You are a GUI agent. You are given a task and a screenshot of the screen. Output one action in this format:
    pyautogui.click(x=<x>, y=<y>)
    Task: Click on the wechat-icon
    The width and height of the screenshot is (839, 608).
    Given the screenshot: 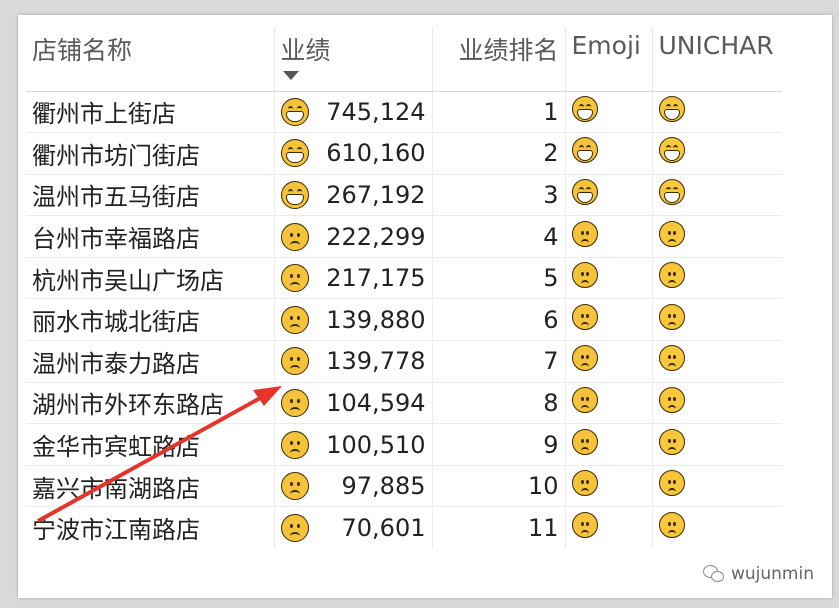 What is the action you would take?
    pyautogui.click(x=713, y=574)
    